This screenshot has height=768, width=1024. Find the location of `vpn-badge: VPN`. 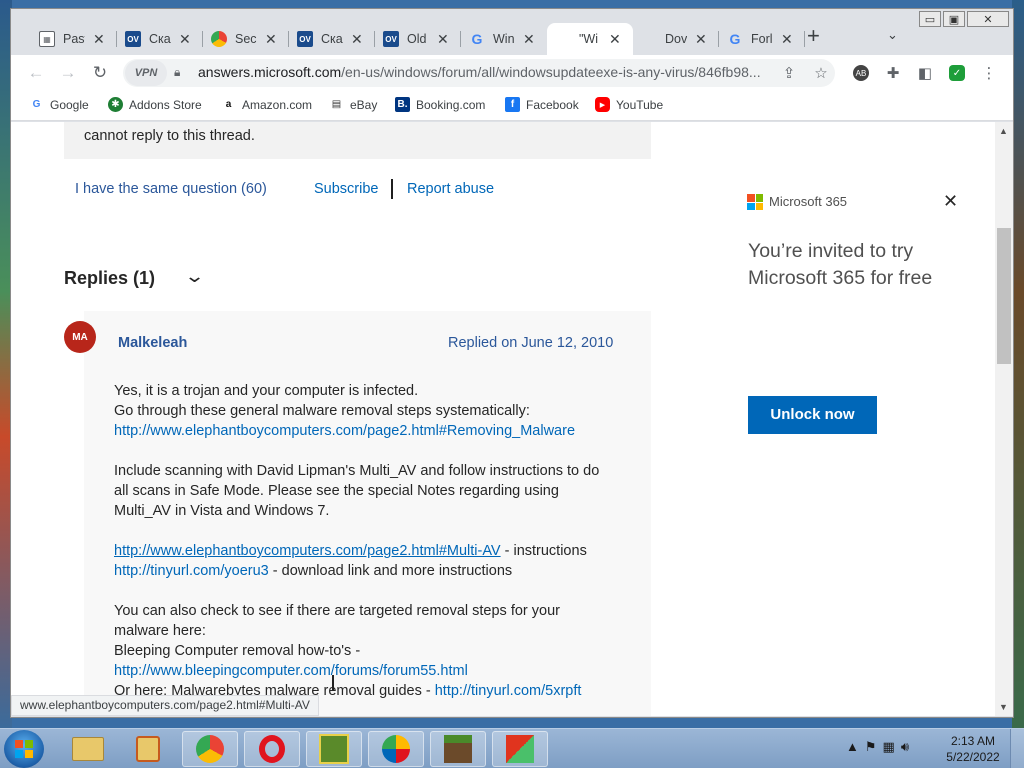

vpn-badge: VPN is located at coordinates (146, 73).